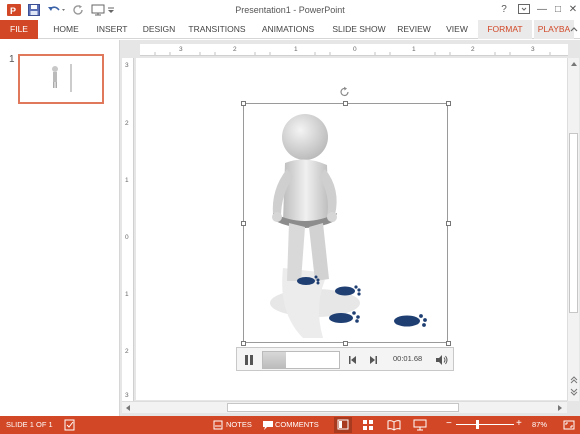 The width and height of the screenshot is (580, 434). What do you see at coordinates (485, 424) in the screenshot?
I see `zoom-slider` at bounding box center [485, 424].